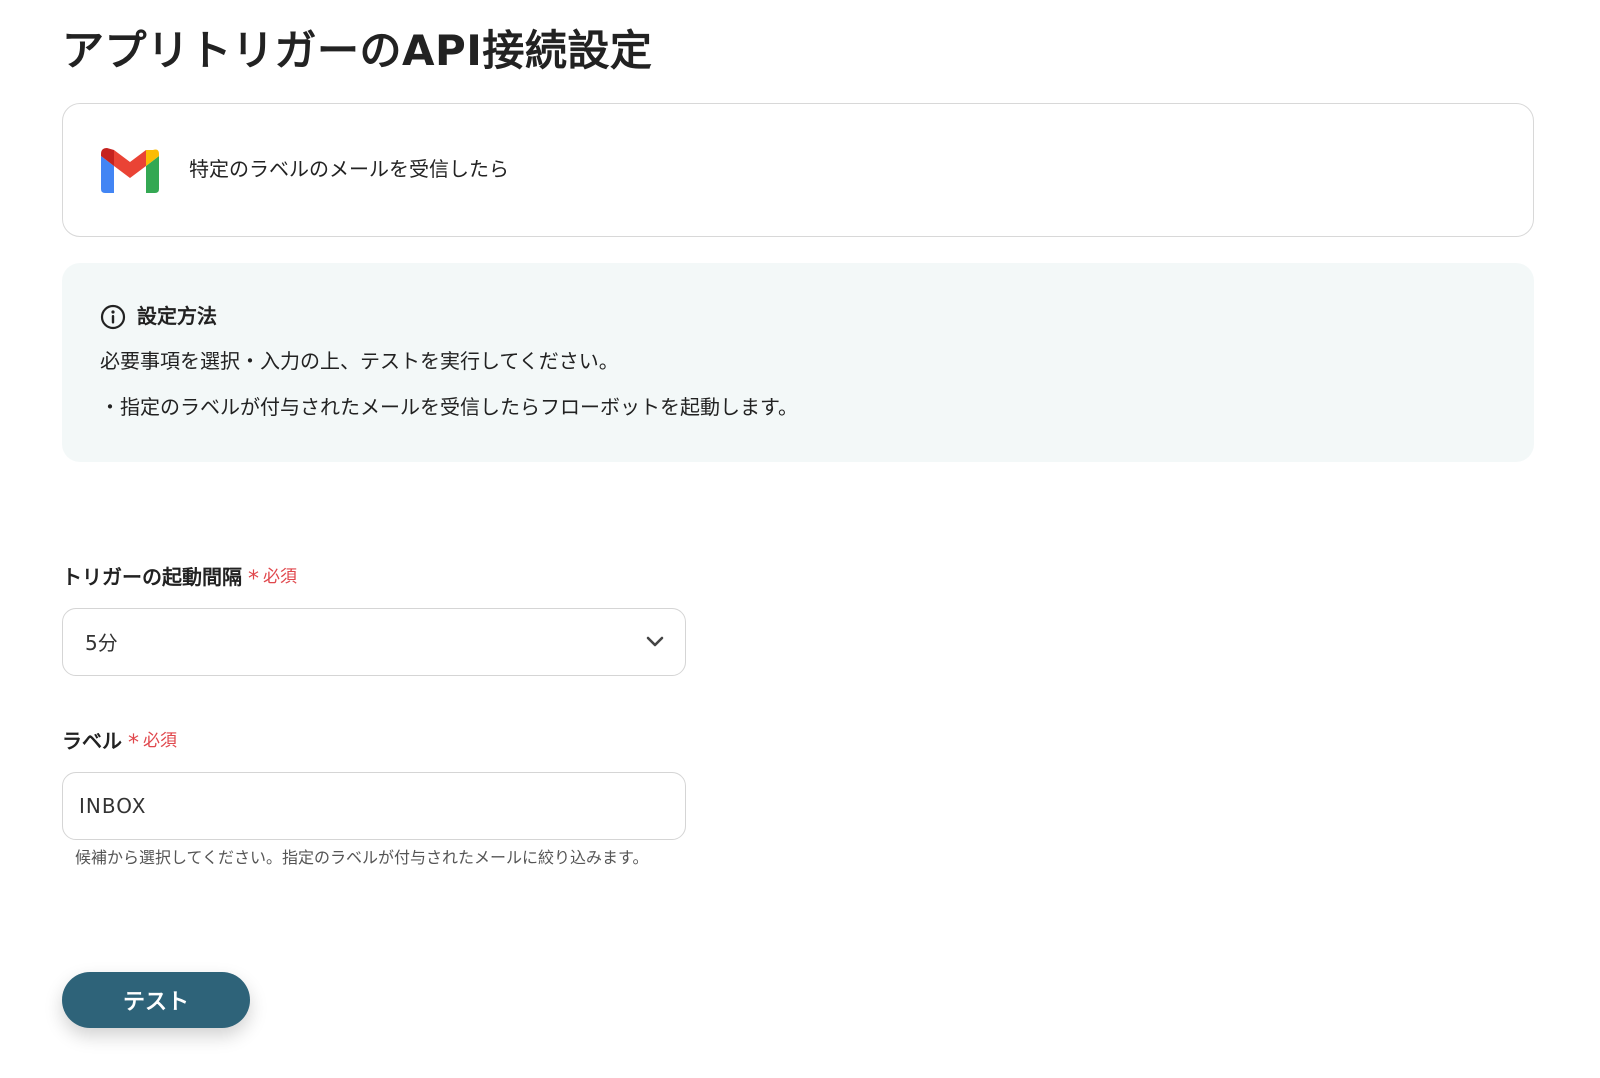  I want to click on interval-label-text: トリガーの起動間隔, so click(152, 577).